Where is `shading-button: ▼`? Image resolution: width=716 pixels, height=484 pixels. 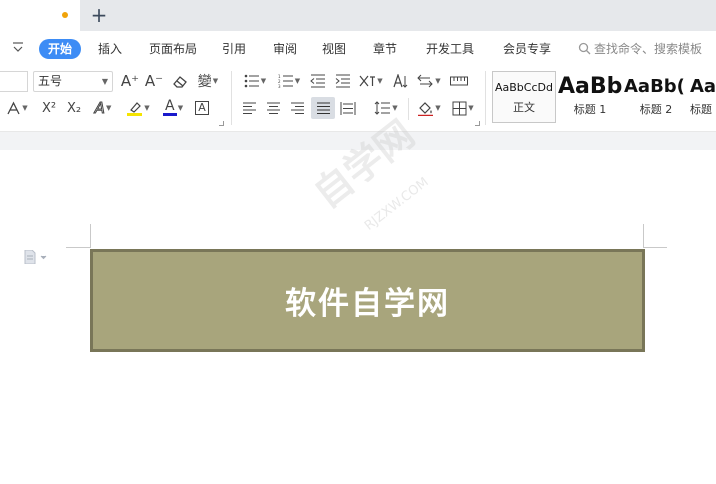
shading-button: ▼ is located at coordinates (429, 108).